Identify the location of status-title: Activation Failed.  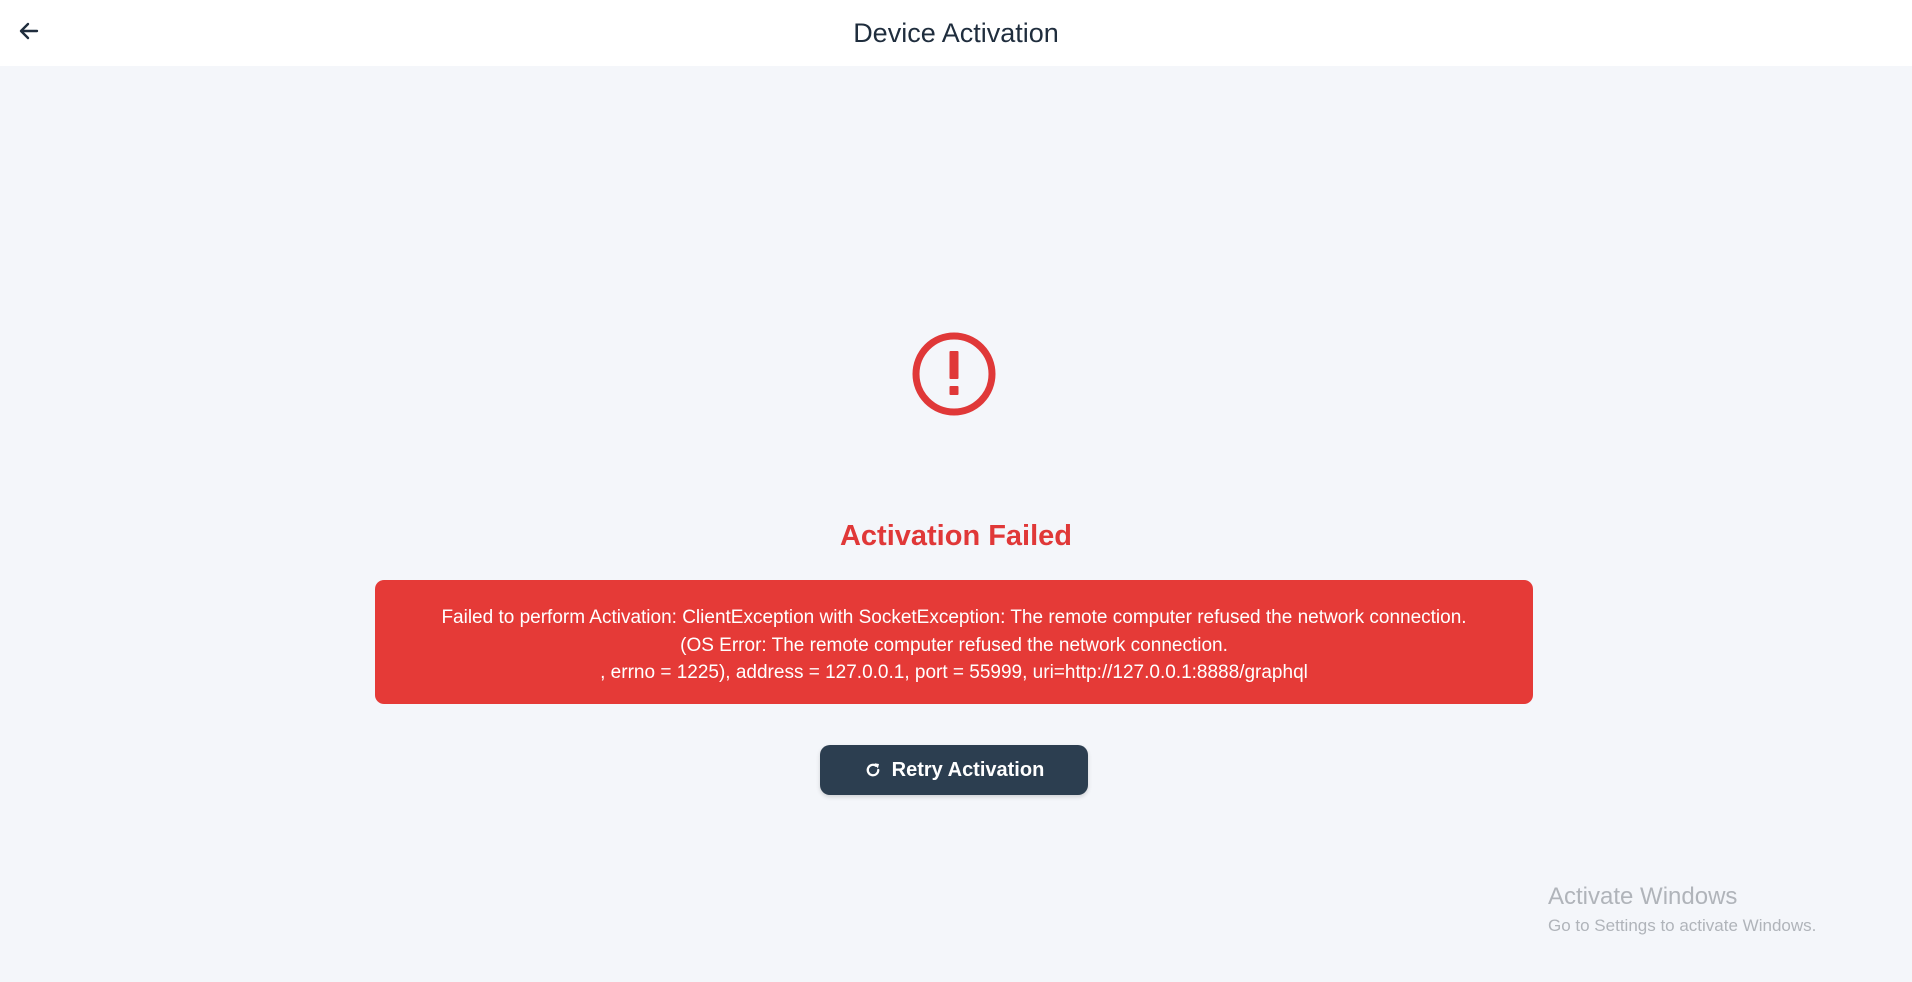
(956, 536).